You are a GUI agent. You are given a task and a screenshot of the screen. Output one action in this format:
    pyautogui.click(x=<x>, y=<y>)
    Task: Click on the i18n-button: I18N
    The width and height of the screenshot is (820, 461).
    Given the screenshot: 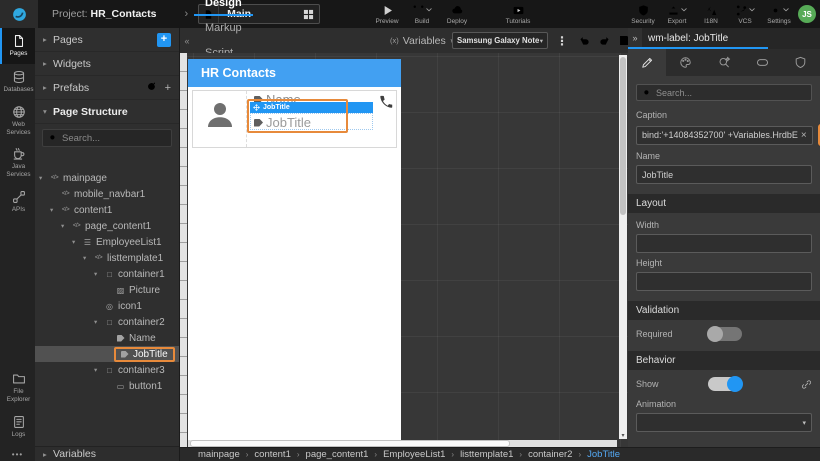 What is the action you would take?
    pyautogui.click(x=711, y=14)
    